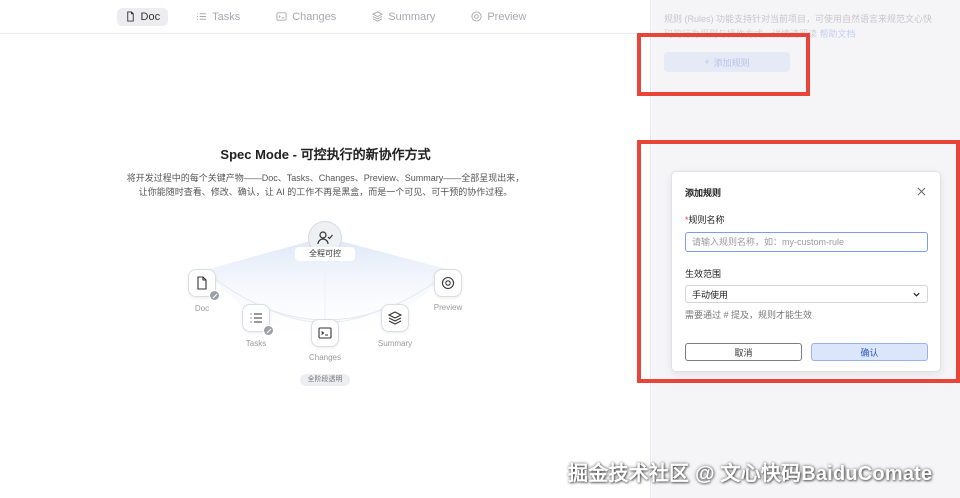 The image size is (960, 498). I want to click on doc-node, so click(204, 285).